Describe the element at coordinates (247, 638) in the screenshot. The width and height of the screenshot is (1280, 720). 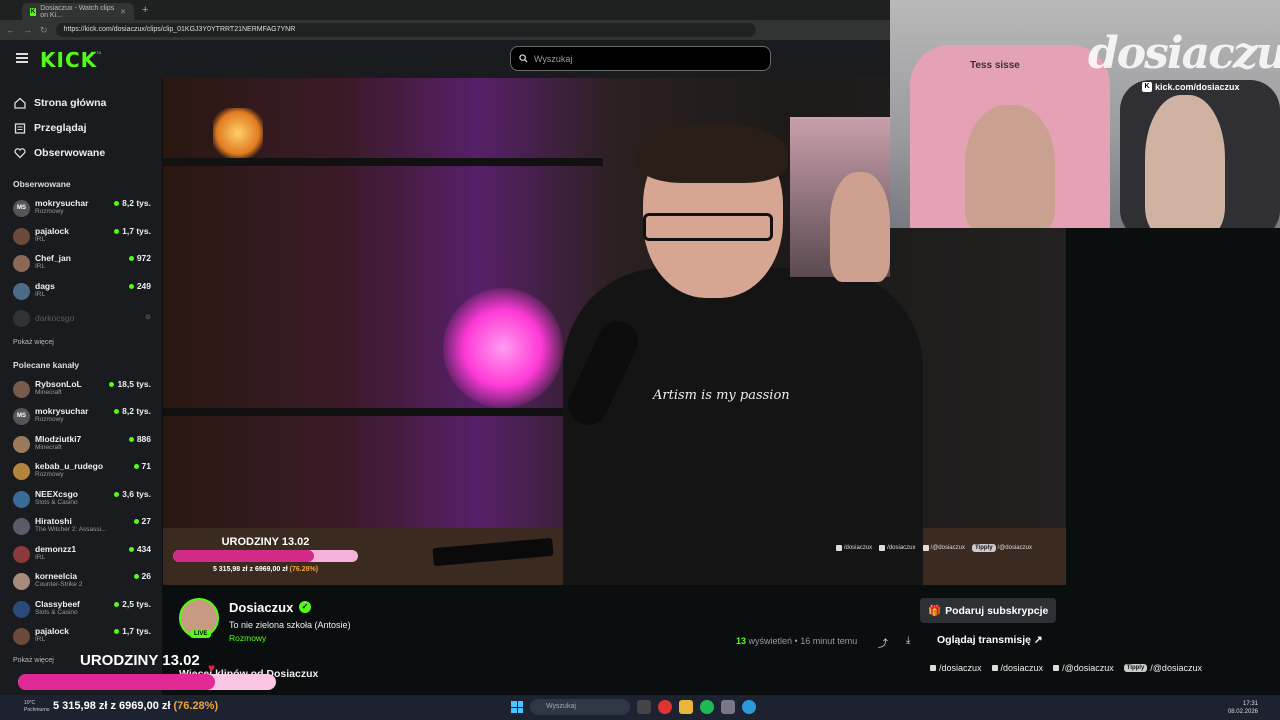
I see `category-link: Rozmowy` at that location.